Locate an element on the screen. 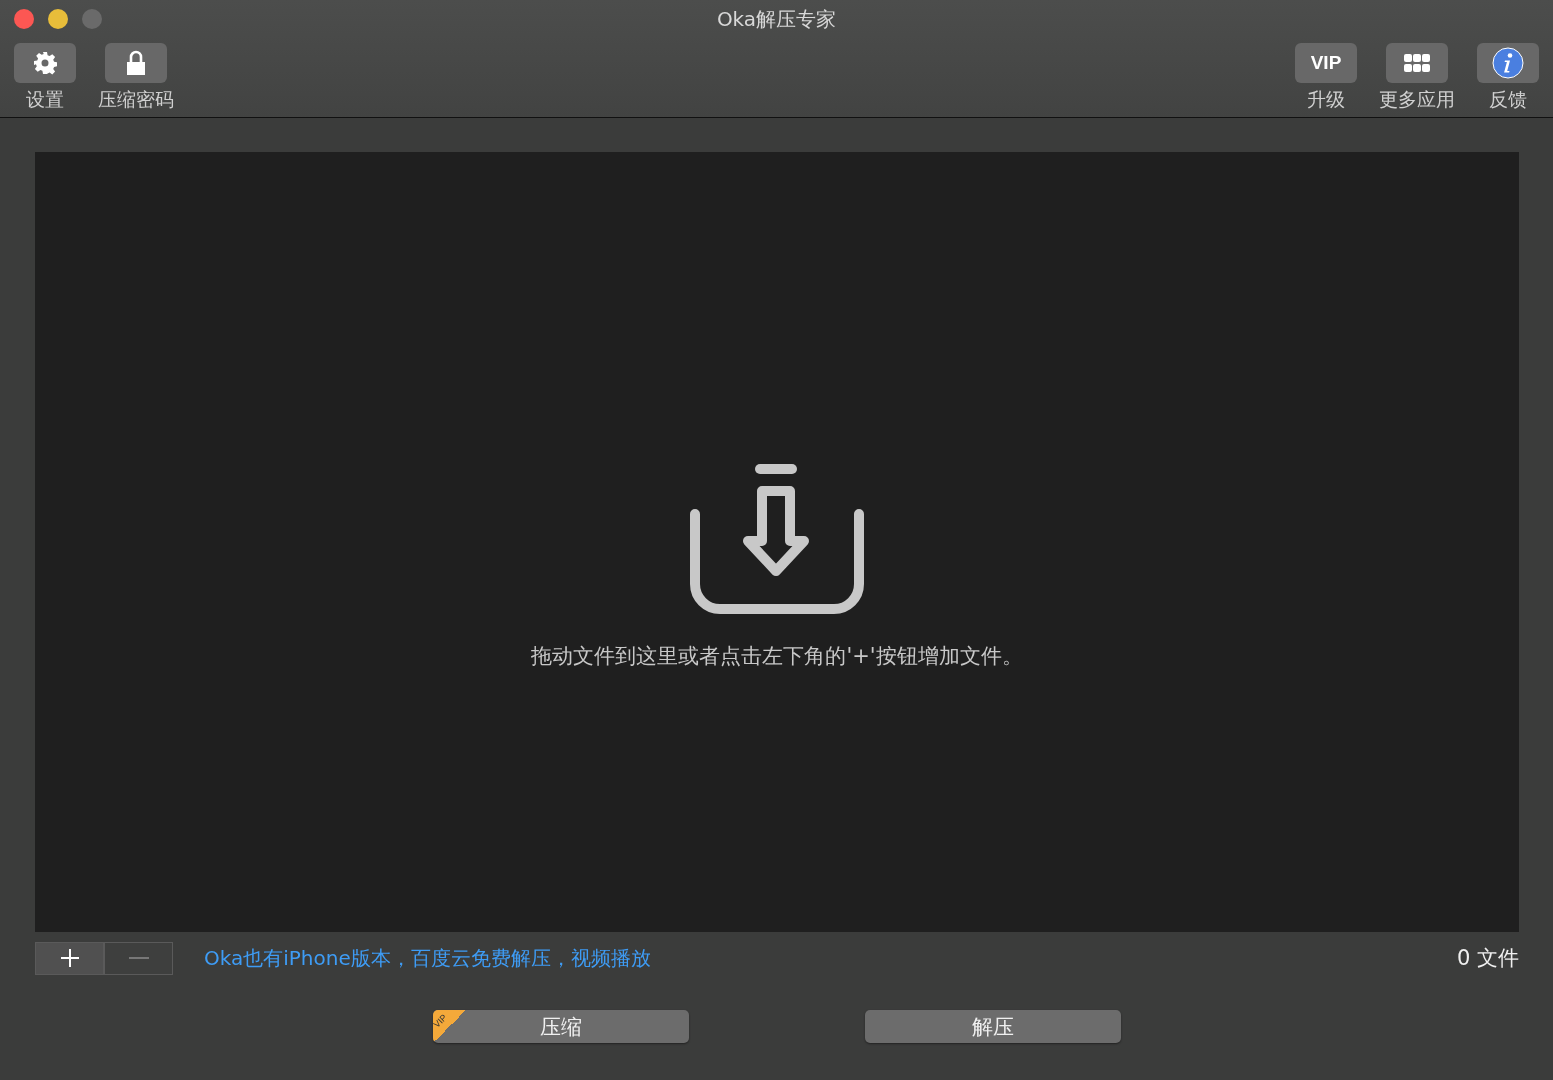 Image resolution: width=1553 pixels, height=1080 pixels. lock-icon is located at coordinates (136, 63).